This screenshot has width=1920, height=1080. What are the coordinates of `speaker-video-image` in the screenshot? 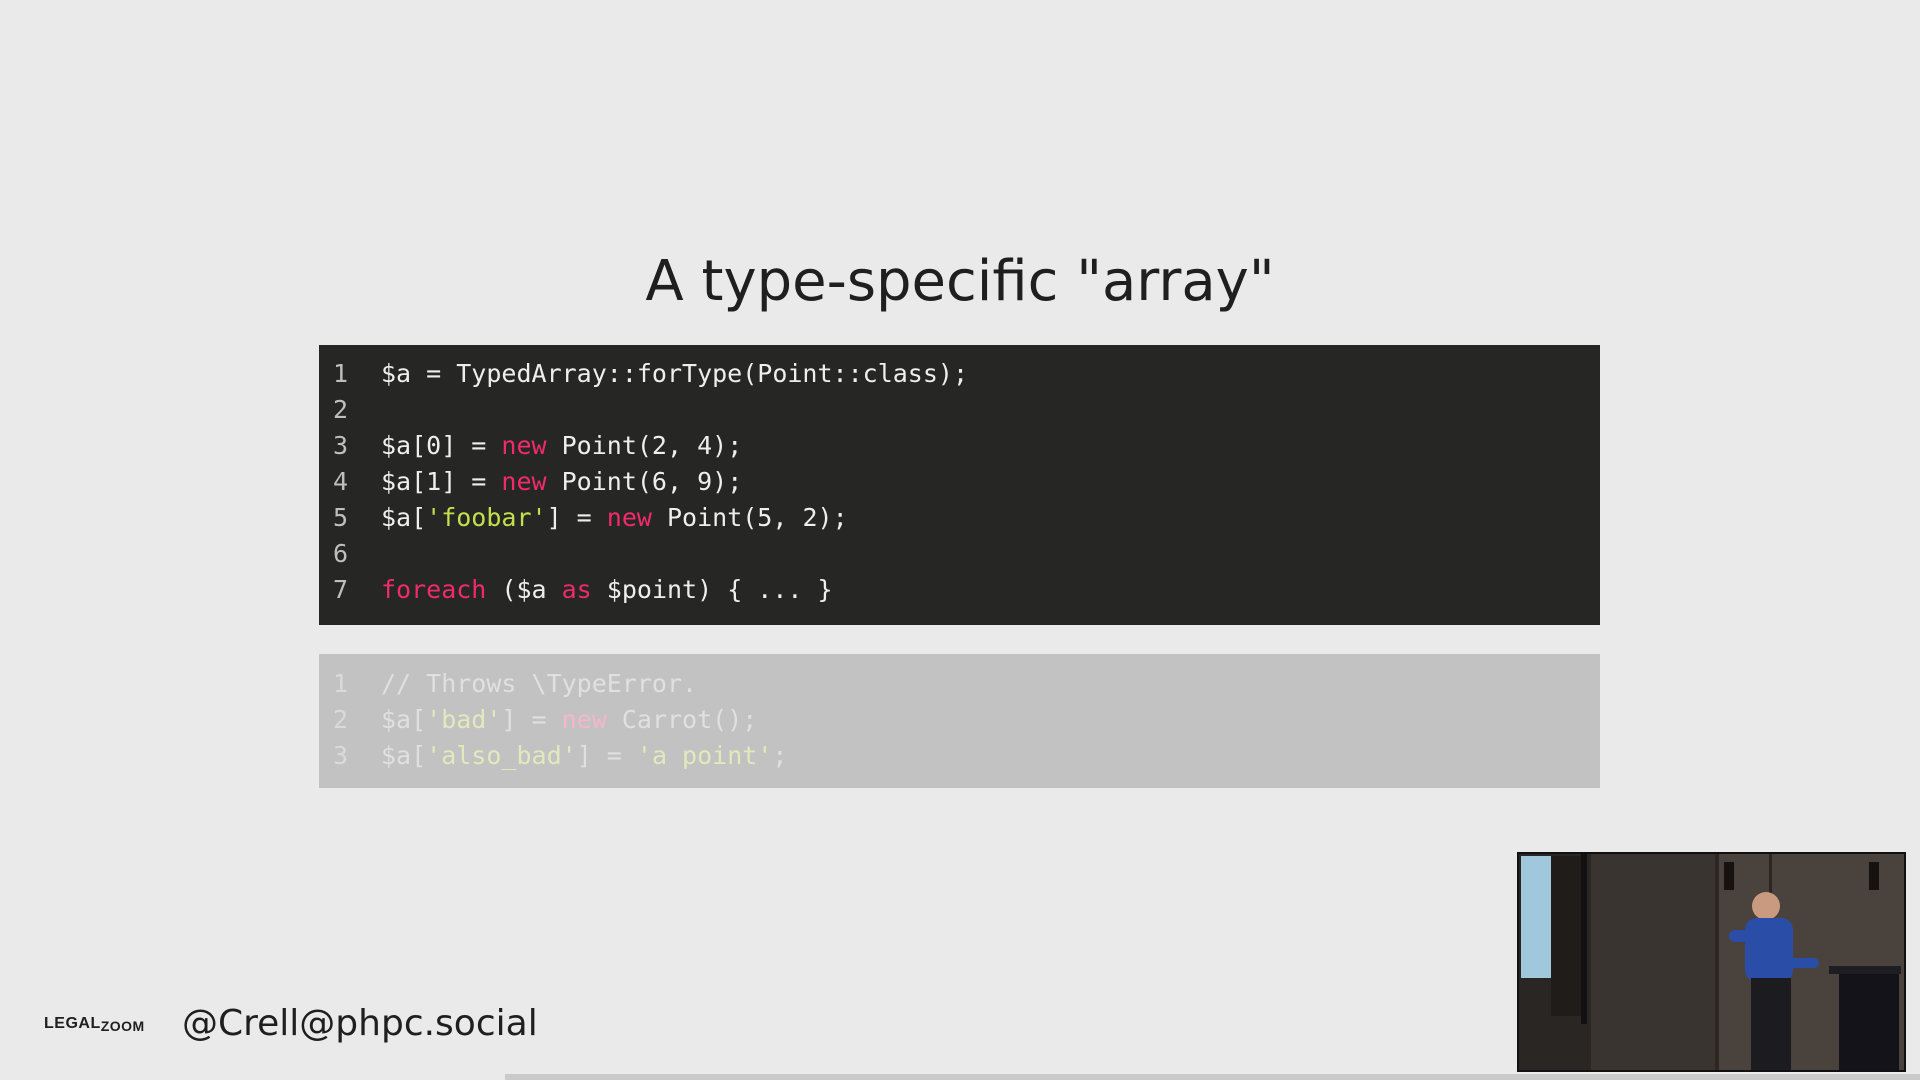 It's located at (1711, 962).